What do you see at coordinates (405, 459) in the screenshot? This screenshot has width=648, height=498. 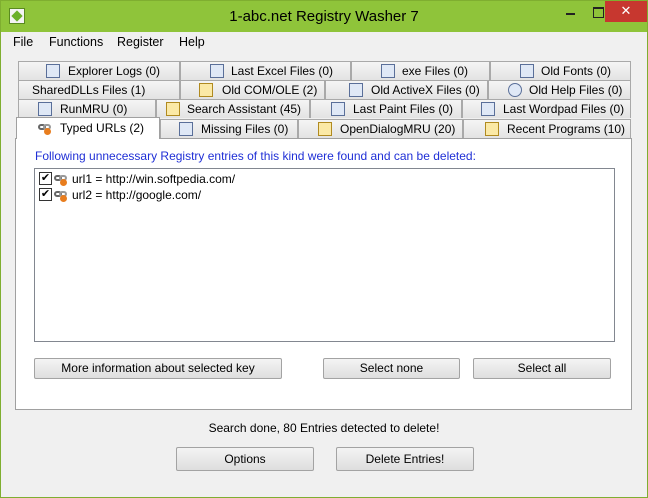 I see `delete-entries-button: Delete Entries!` at bounding box center [405, 459].